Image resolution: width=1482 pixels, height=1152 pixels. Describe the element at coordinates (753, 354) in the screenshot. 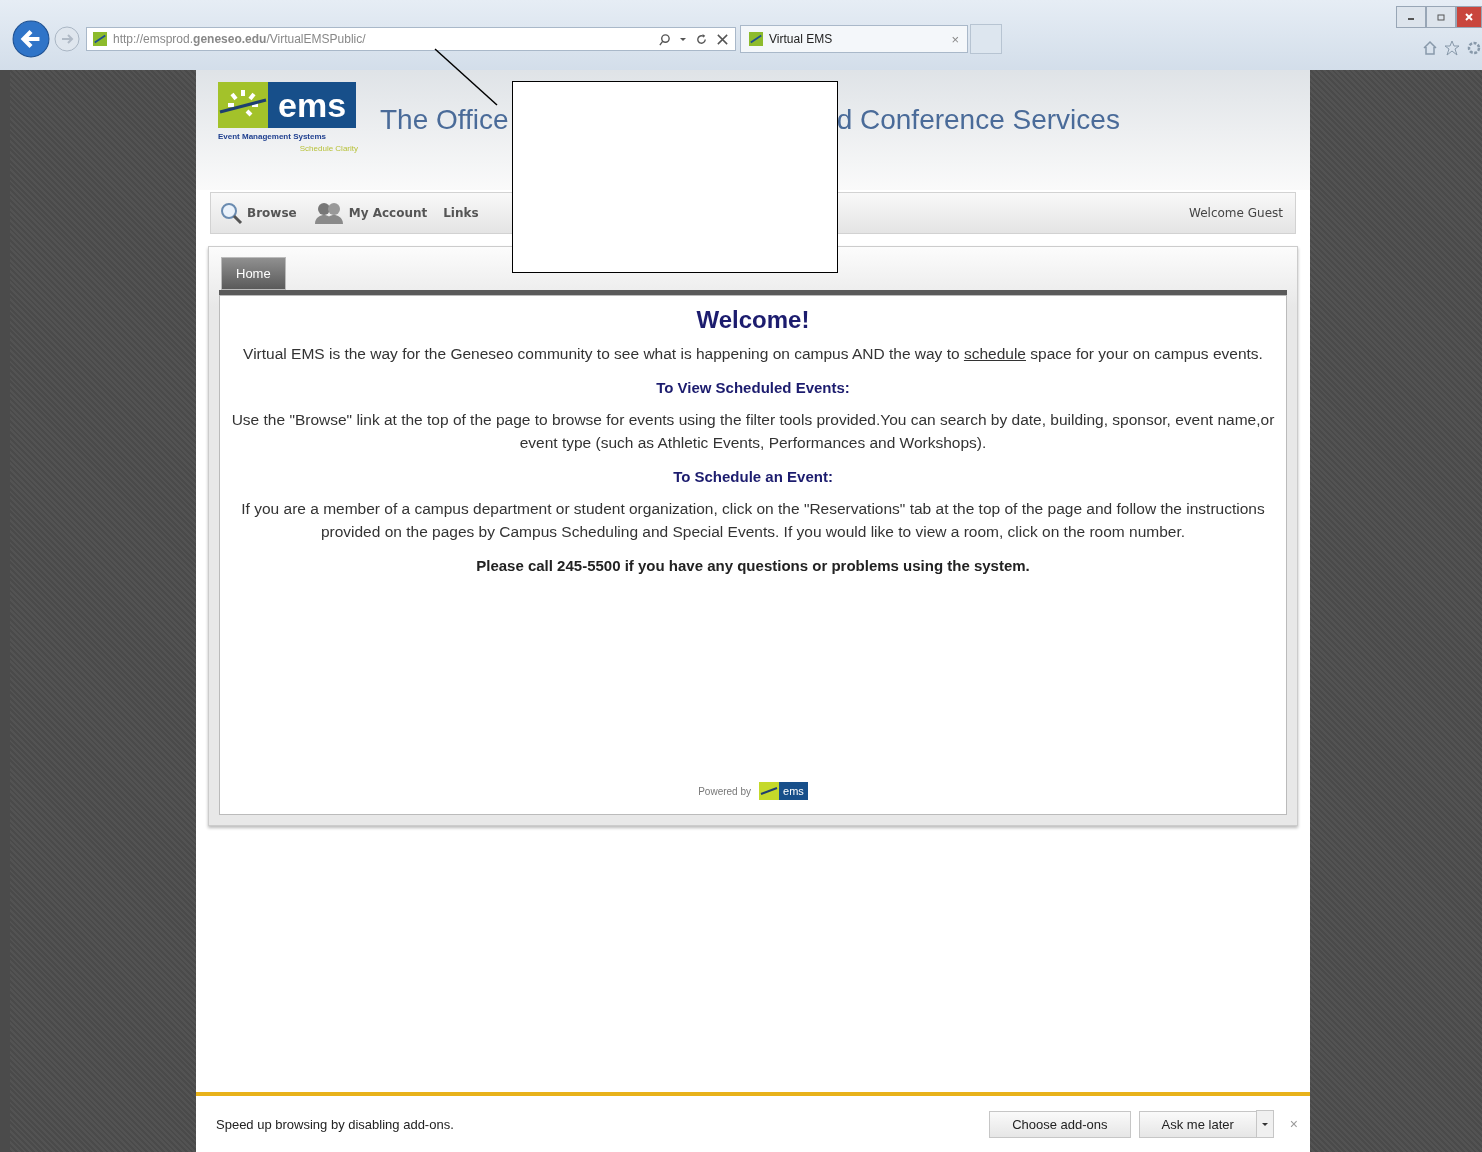

I see `intro-paragraph: Virtual EMS is the way for the Geneseo community to see what is happening on campus AND the way to schedule space for your on campus events.` at that location.